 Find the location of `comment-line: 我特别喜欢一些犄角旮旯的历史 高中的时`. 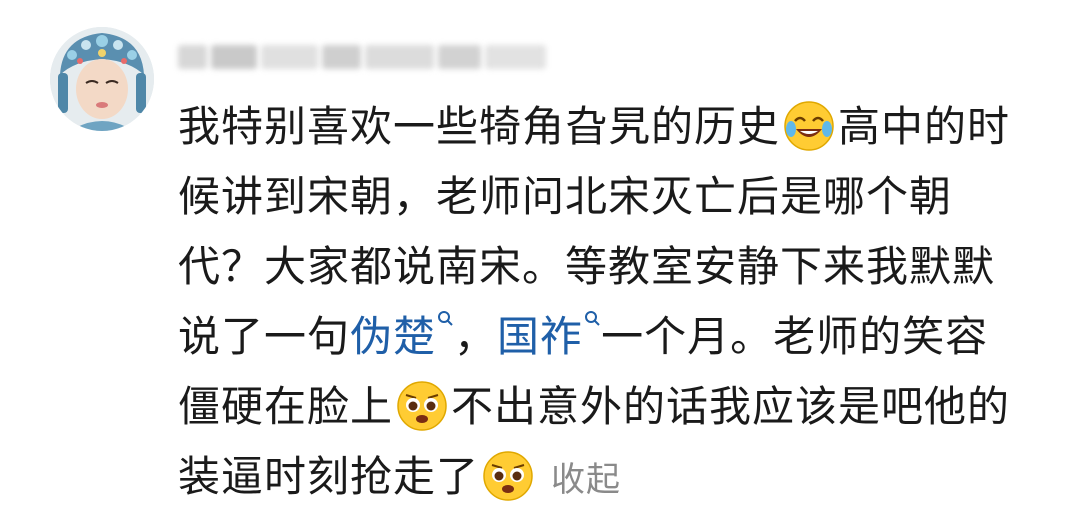

comment-line: 我特别喜欢一些犄角旮旯的历史 高中的时 is located at coordinates (618, 127).